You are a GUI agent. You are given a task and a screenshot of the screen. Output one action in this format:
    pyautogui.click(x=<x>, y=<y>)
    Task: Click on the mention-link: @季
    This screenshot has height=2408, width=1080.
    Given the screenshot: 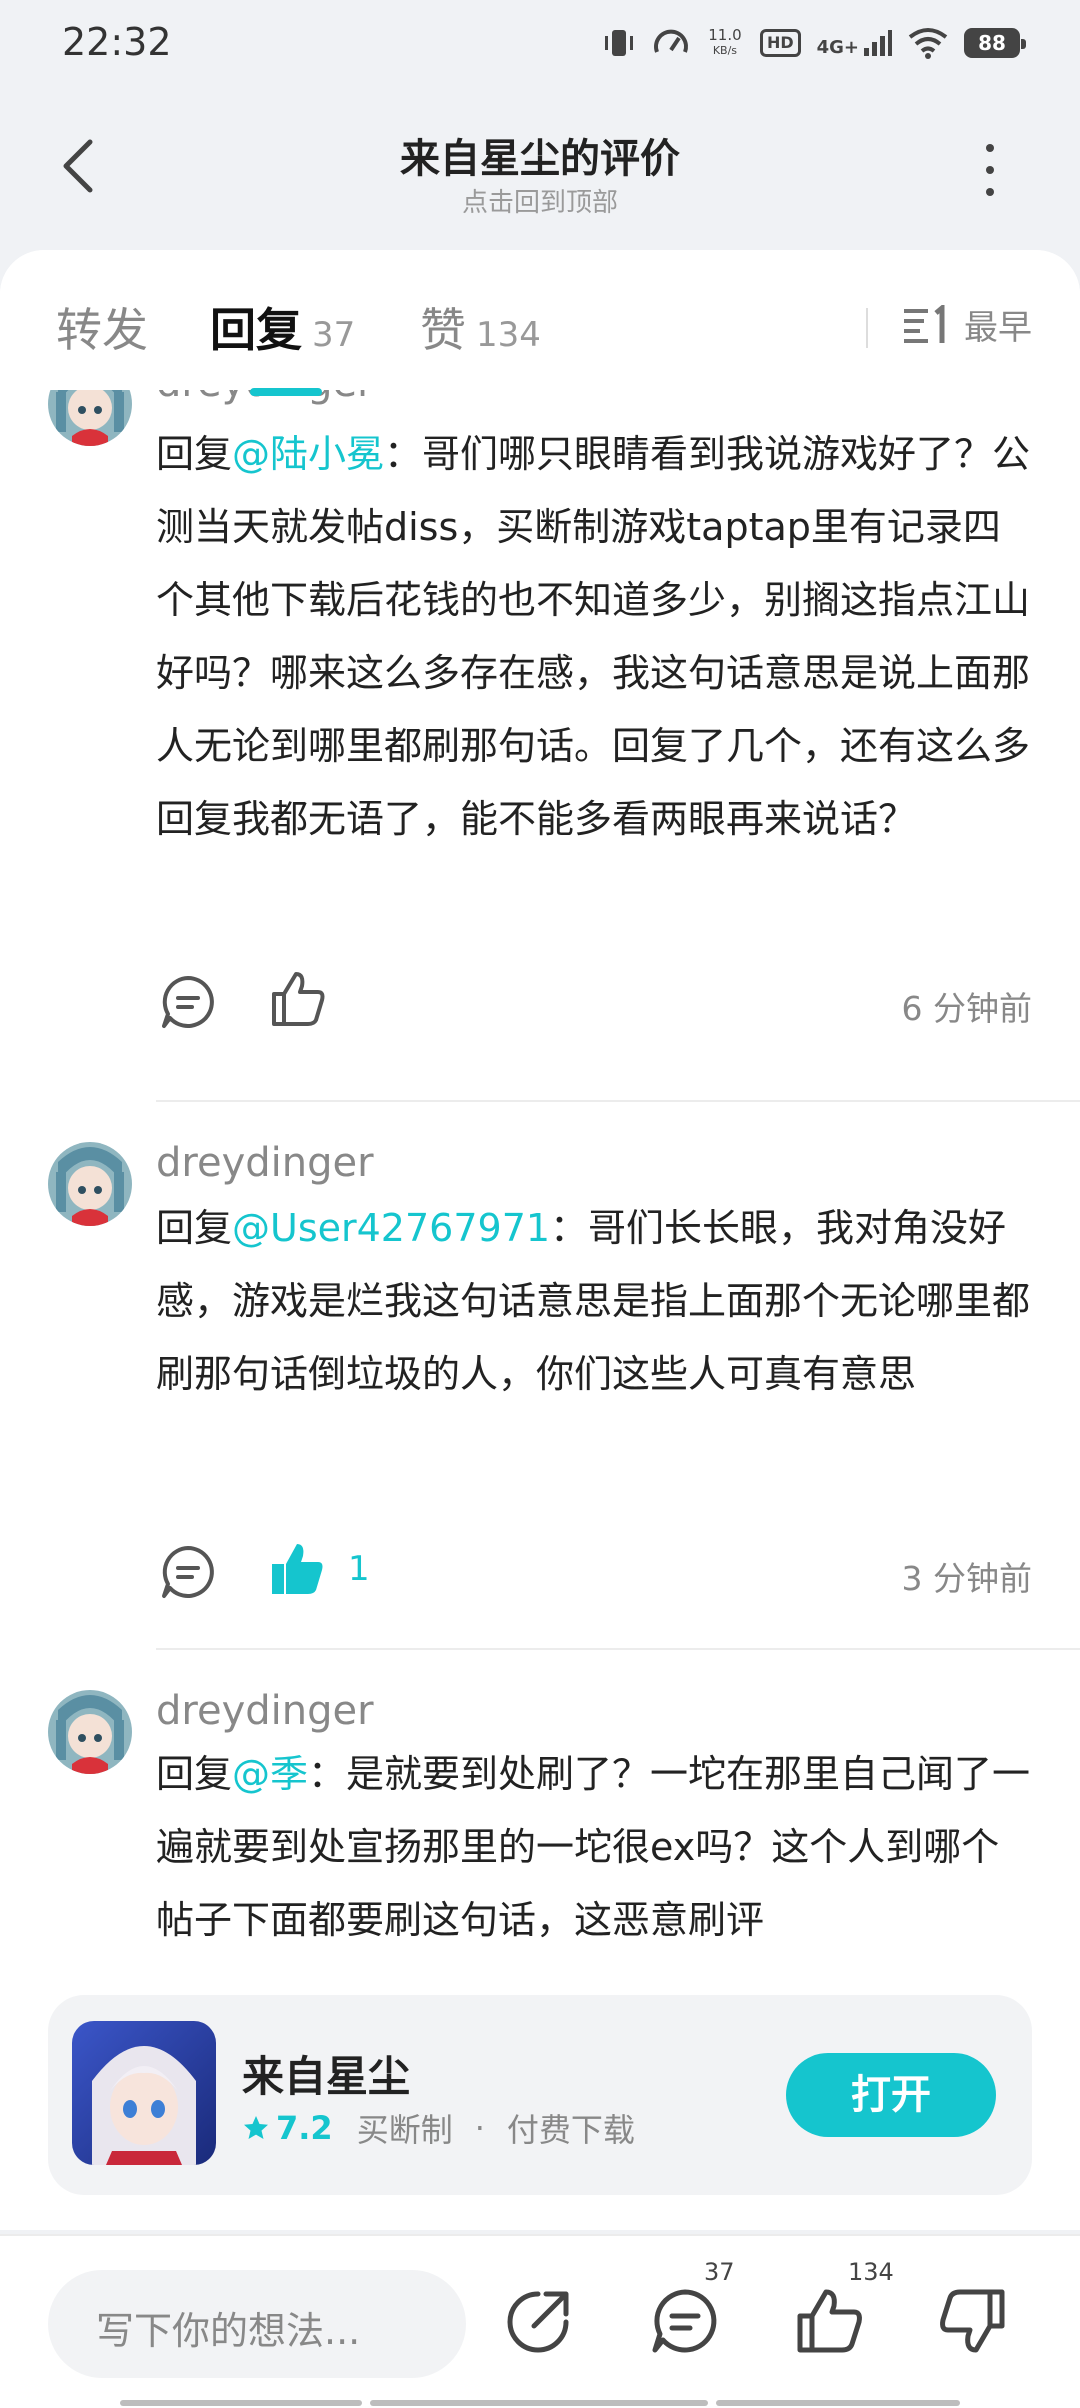 What is the action you would take?
    pyautogui.click(x=270, y=1774)
    